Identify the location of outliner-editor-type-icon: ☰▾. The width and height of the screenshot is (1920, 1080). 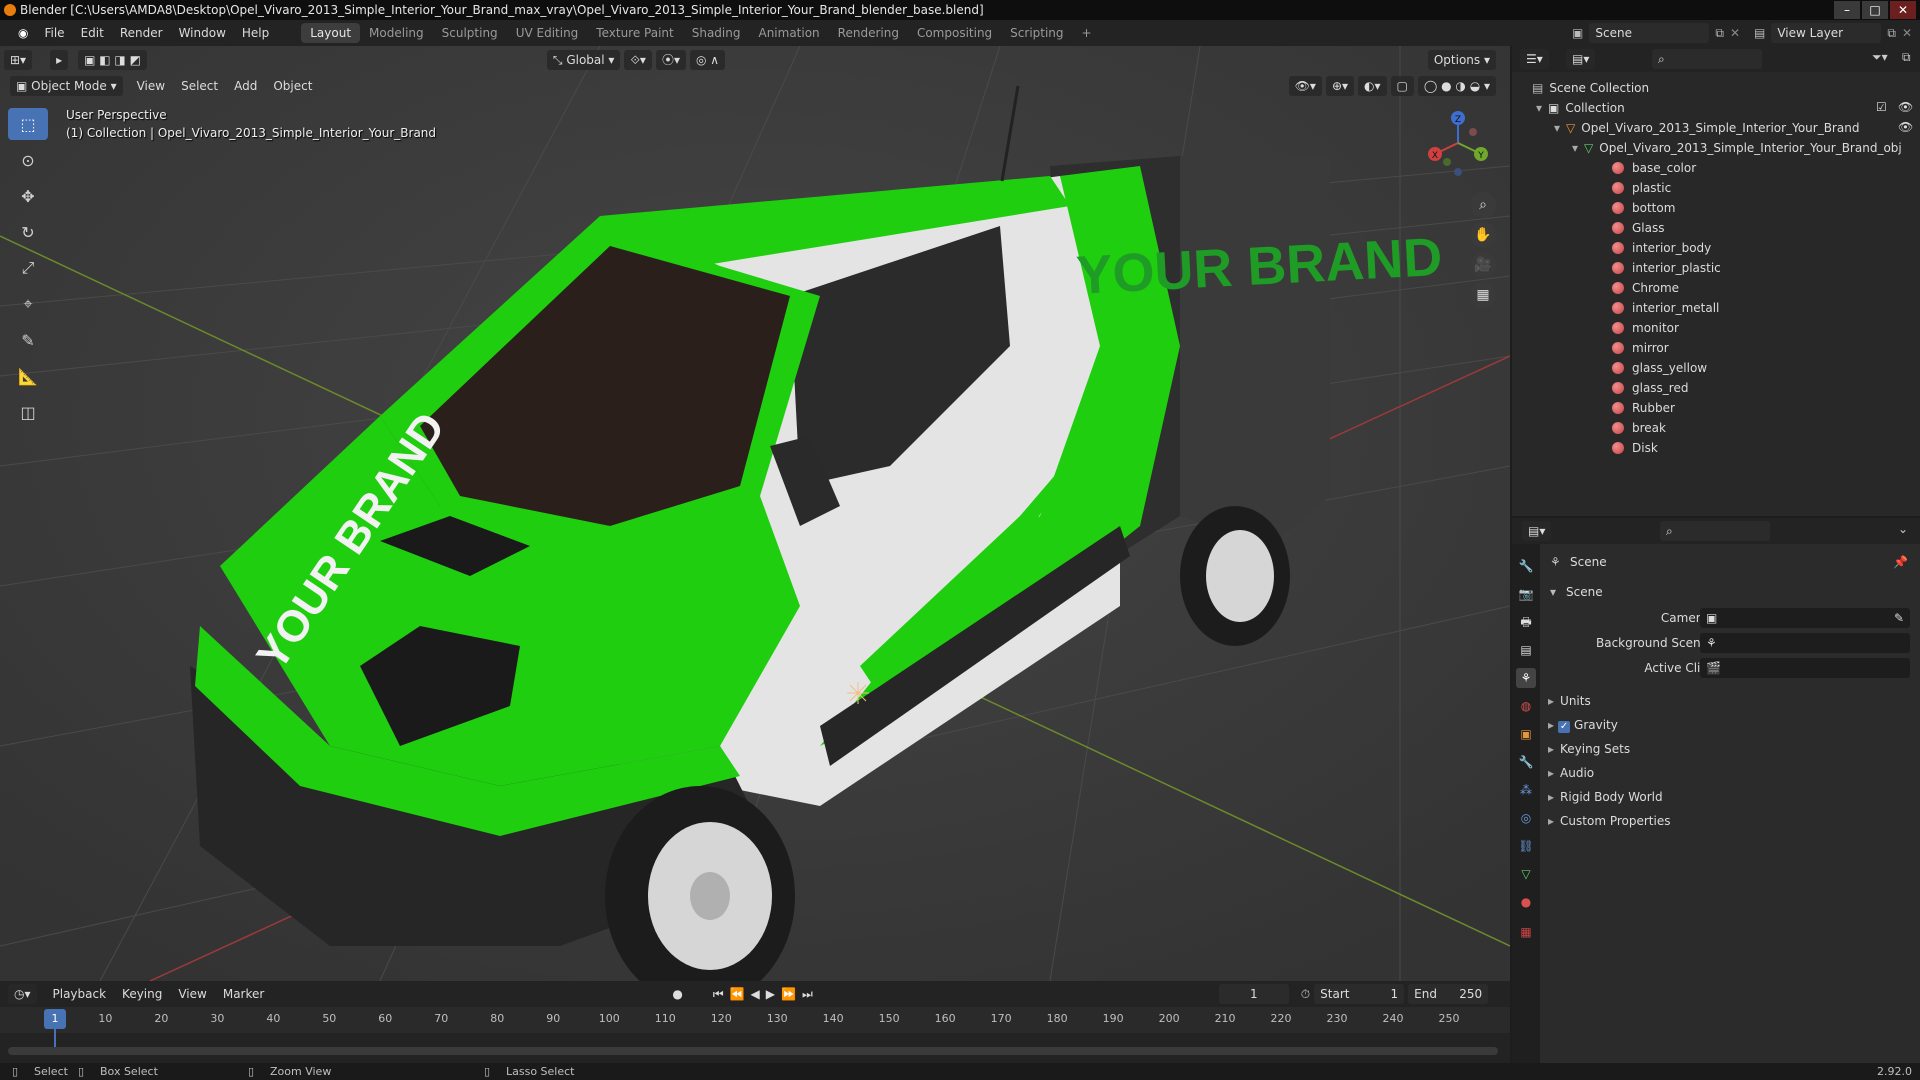
(1534, 59).